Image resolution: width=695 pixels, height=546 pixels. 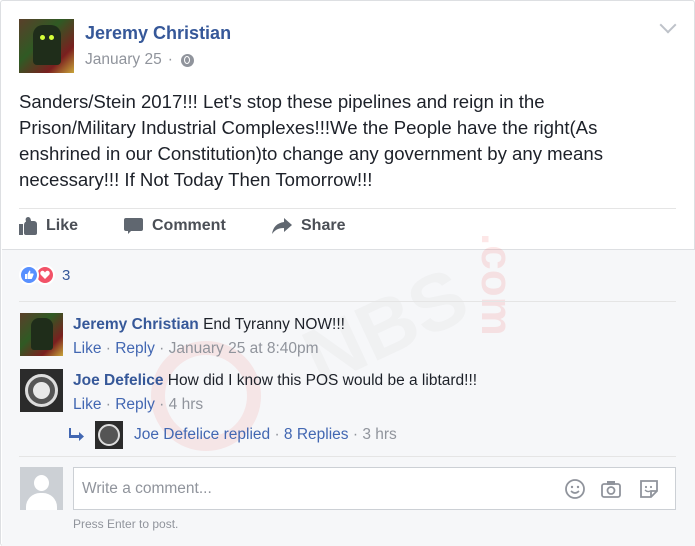 I want to click on reactions-divider, so click(x=347, y=301).